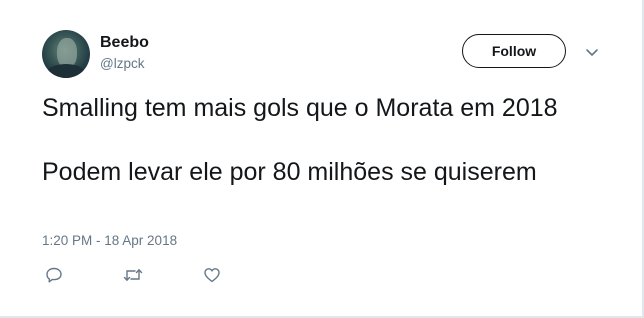  Describe the element at coordinates (66, 71) in the screenshot. I see `avatar-shoulders` at that location.